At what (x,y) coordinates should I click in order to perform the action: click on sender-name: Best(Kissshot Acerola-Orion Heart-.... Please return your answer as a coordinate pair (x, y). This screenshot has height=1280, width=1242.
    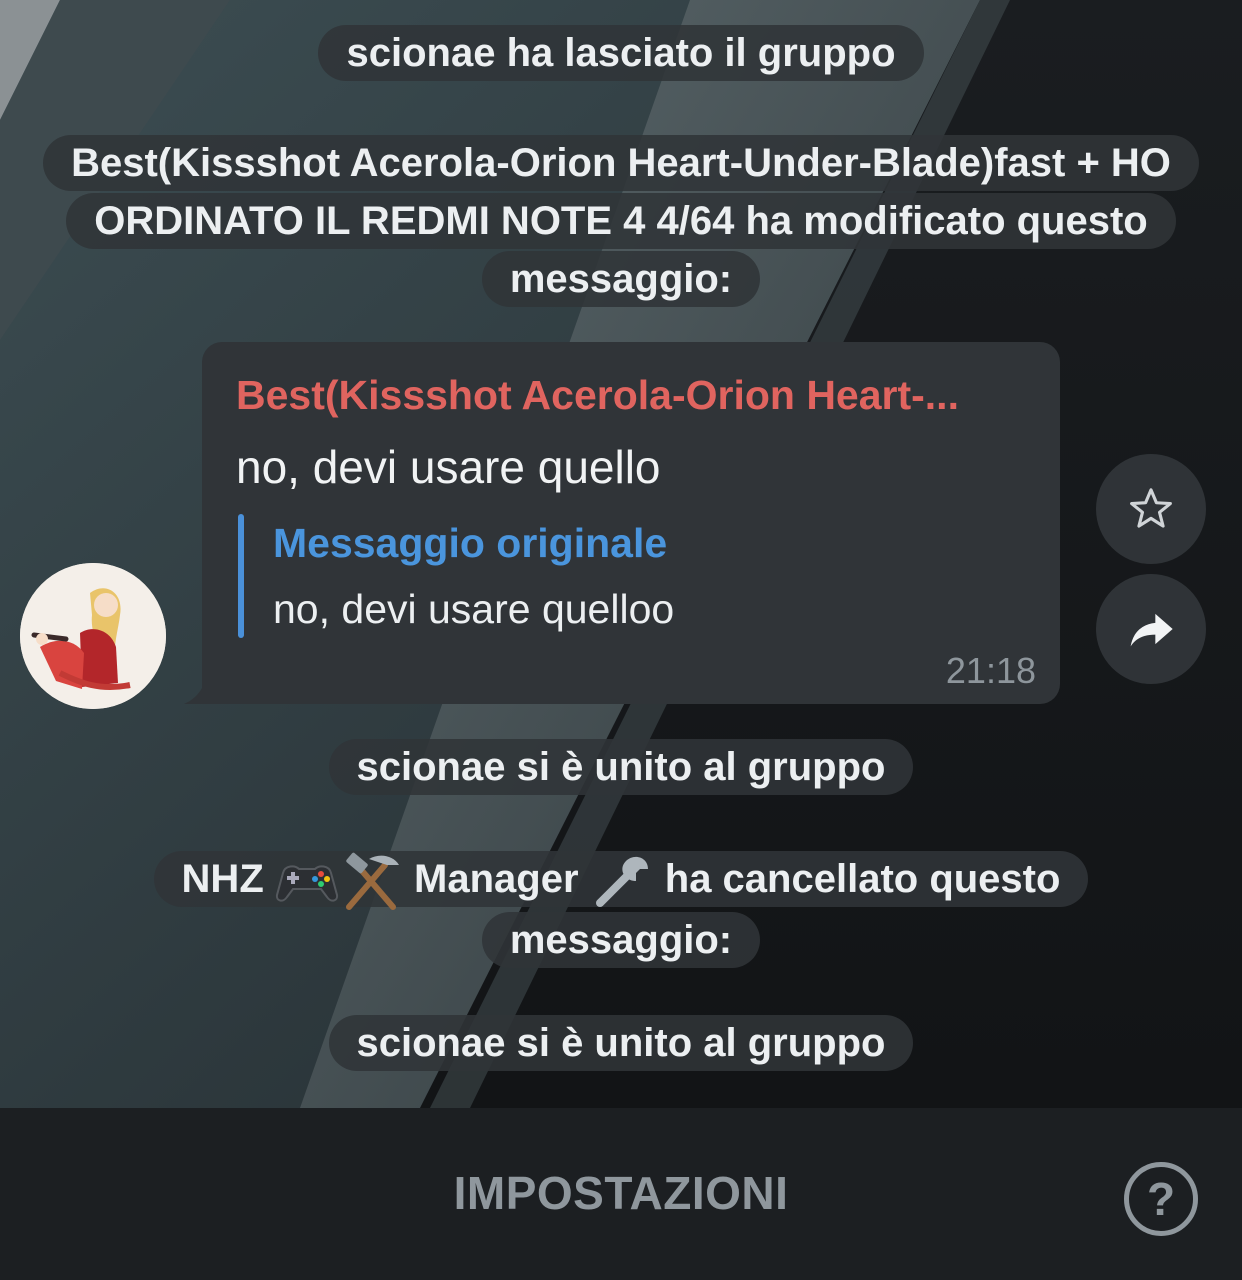
    Looking at the image, I should click on (636, 395).